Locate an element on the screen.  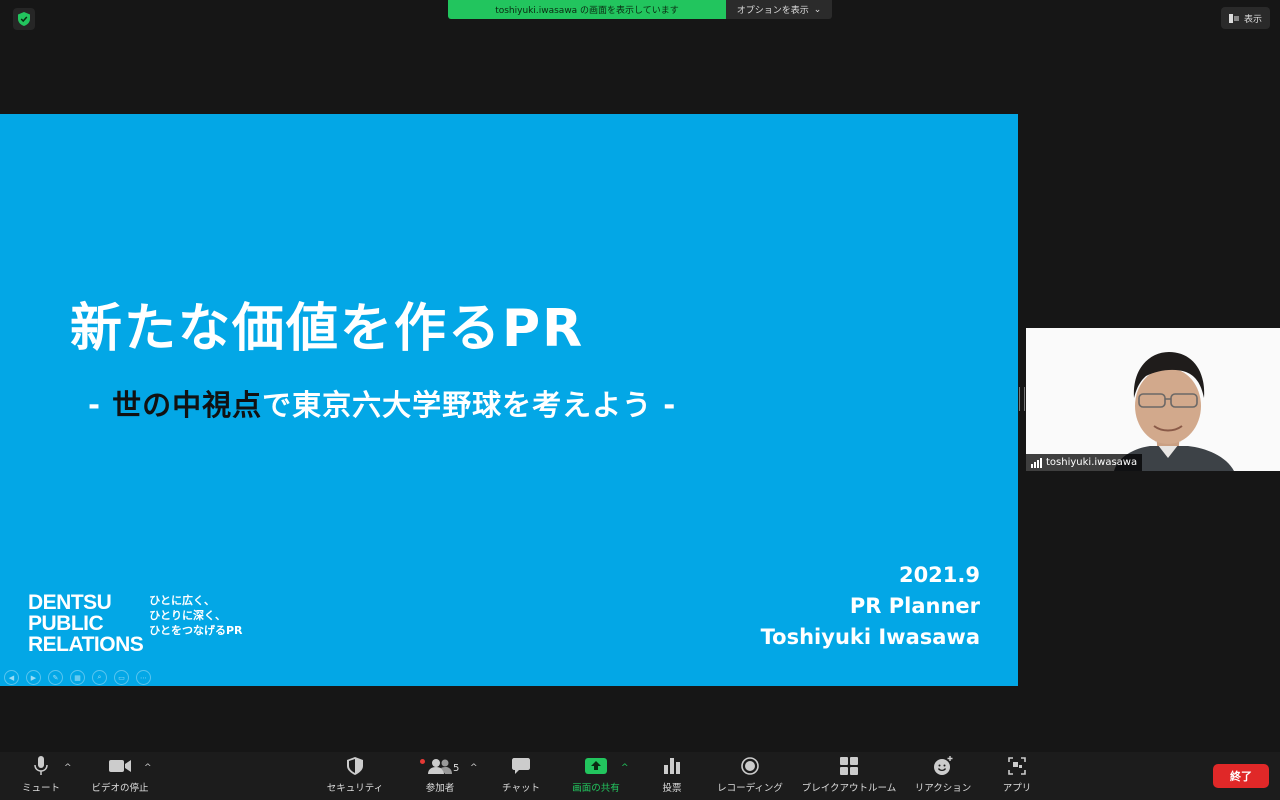
security-shield-icon is located at coordinates (355, 766).